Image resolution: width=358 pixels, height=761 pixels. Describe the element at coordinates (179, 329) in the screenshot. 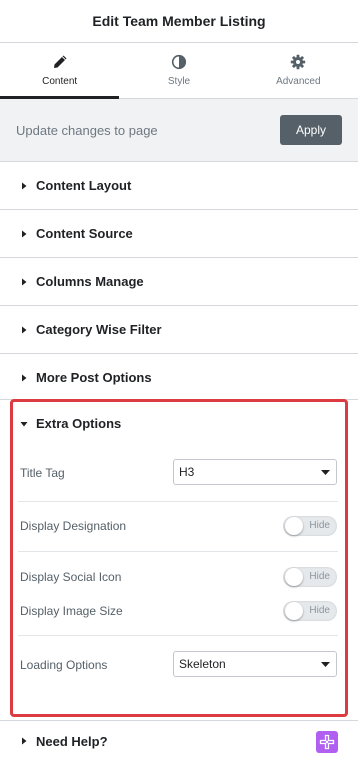

I see `section-category-wise-filter: Category Wise Filter` at that location.